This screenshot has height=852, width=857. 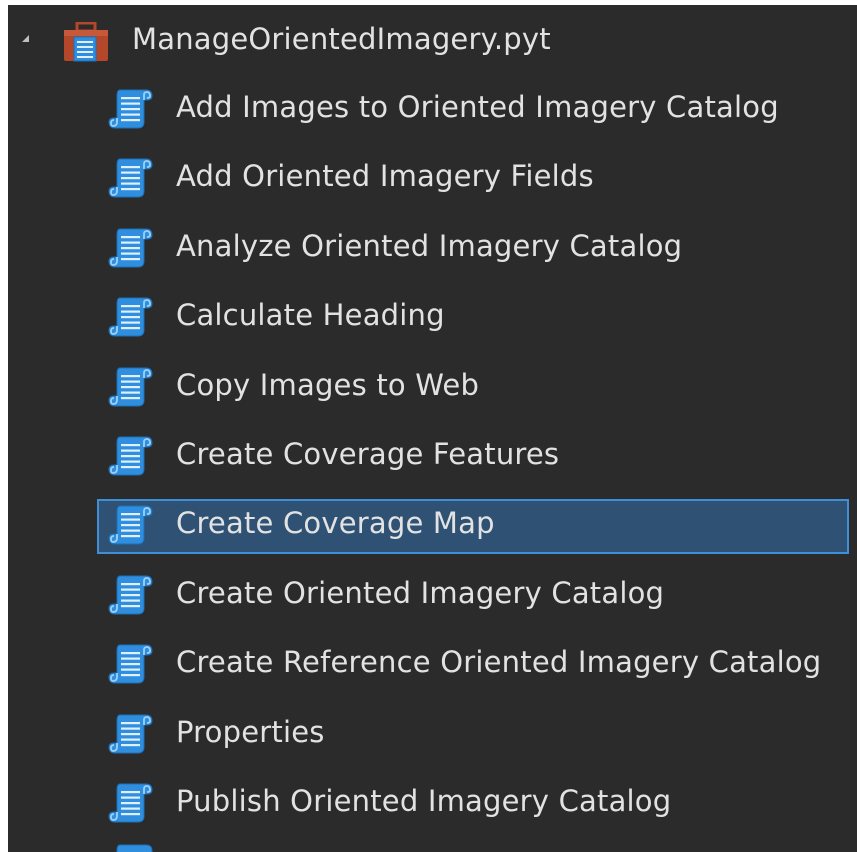 What do you see at coordinates (335, 523) in the screenshot?
I see `tool-item-label: Create Coverage Map` at bounding box center [335, 523].